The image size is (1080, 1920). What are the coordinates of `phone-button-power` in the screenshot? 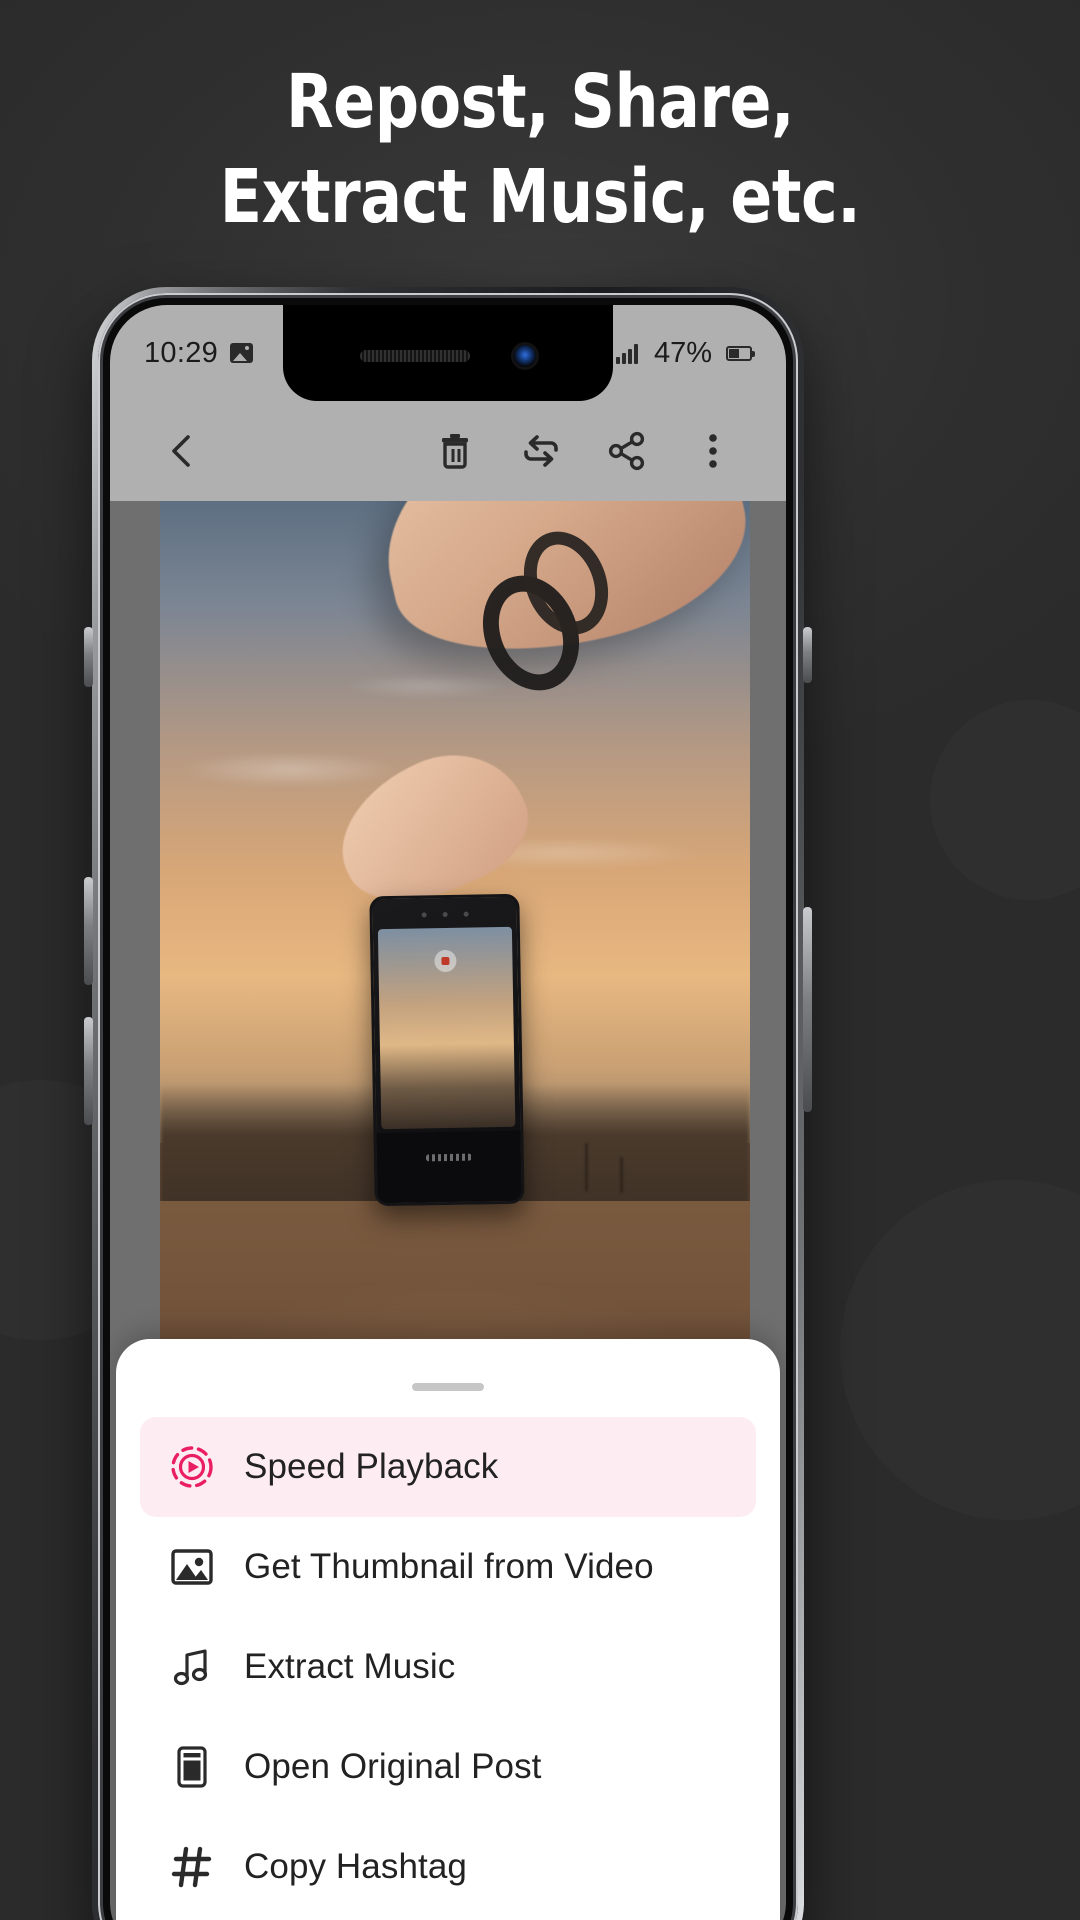 It's located at (807, 1009).